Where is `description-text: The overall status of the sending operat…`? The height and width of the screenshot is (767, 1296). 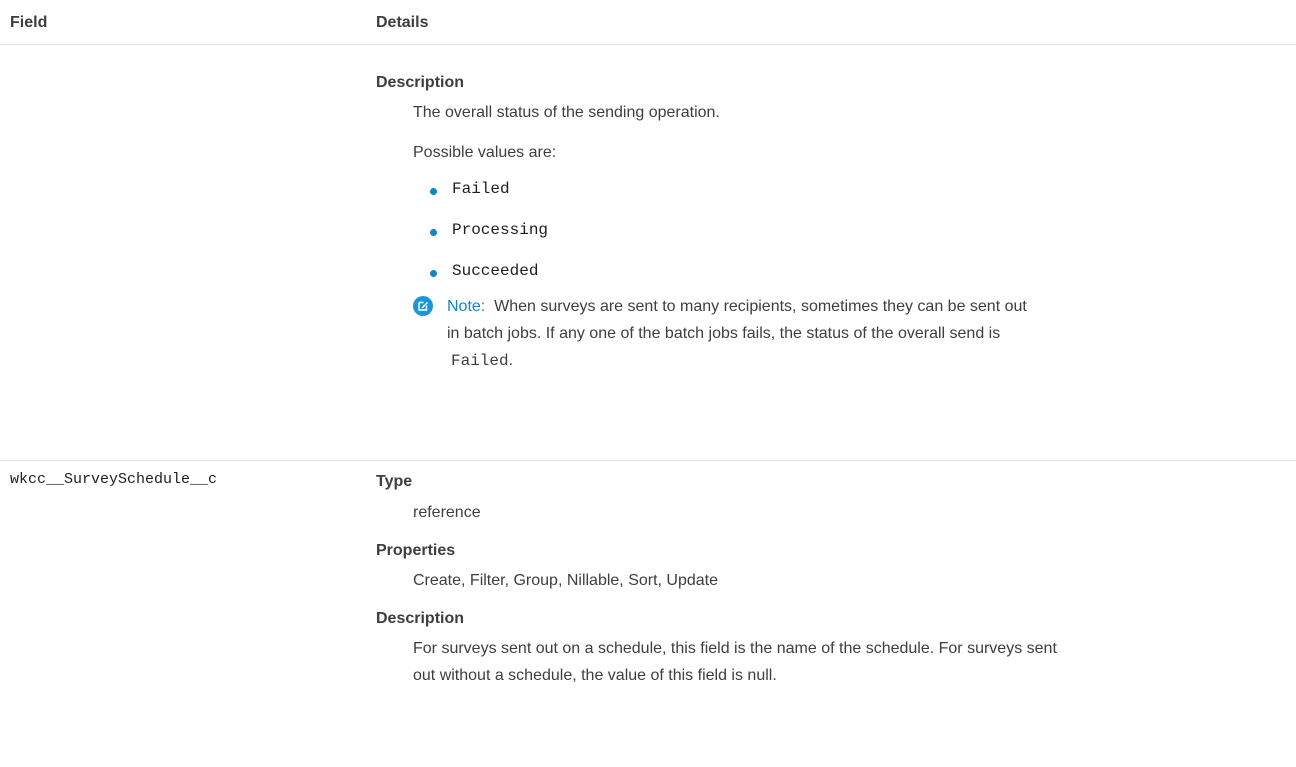
description-text: The overall status of the sending operat… is located at coordinates (566, 112).